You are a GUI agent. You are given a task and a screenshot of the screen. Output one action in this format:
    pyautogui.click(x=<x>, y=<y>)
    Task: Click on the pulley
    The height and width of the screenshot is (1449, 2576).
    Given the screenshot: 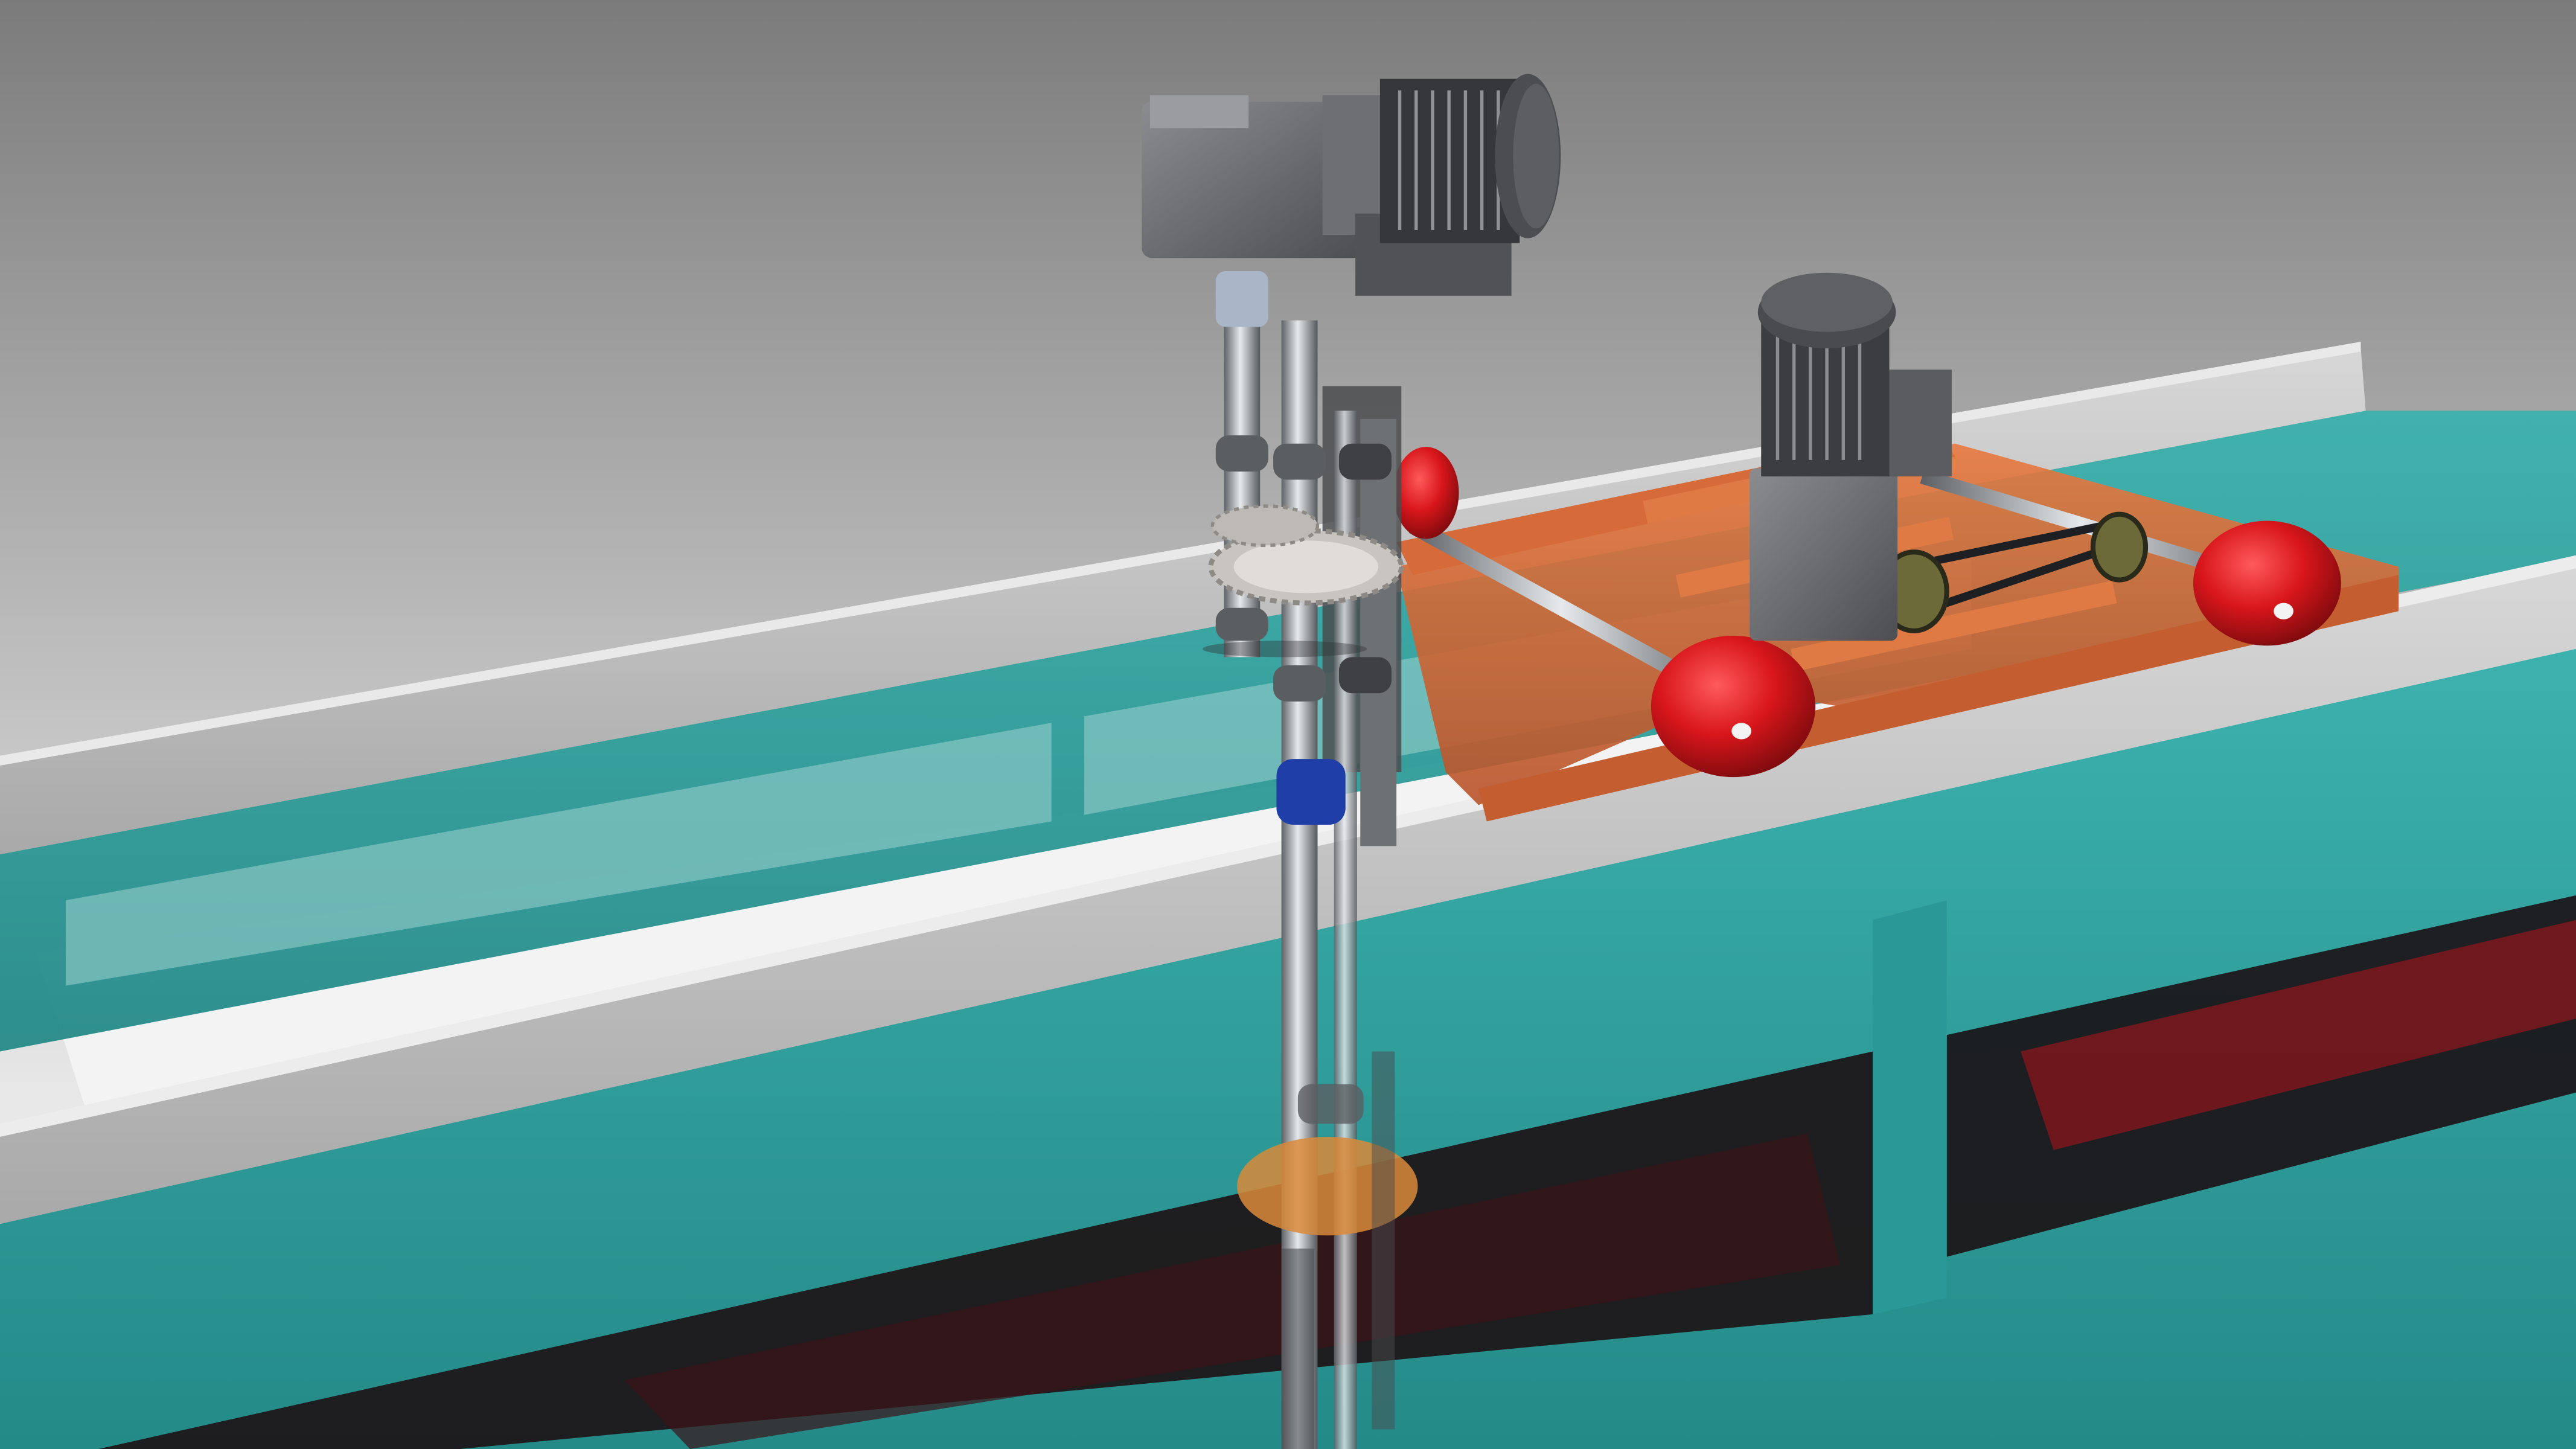 What is the action you would take?
    pyautogui.click(x=2120, y=547)
    